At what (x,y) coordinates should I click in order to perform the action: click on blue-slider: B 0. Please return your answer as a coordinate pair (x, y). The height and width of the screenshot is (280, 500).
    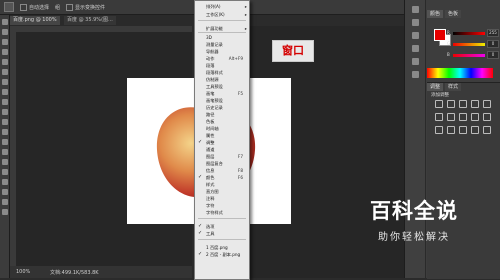
    Looking at the image, I should click on (473, 55).